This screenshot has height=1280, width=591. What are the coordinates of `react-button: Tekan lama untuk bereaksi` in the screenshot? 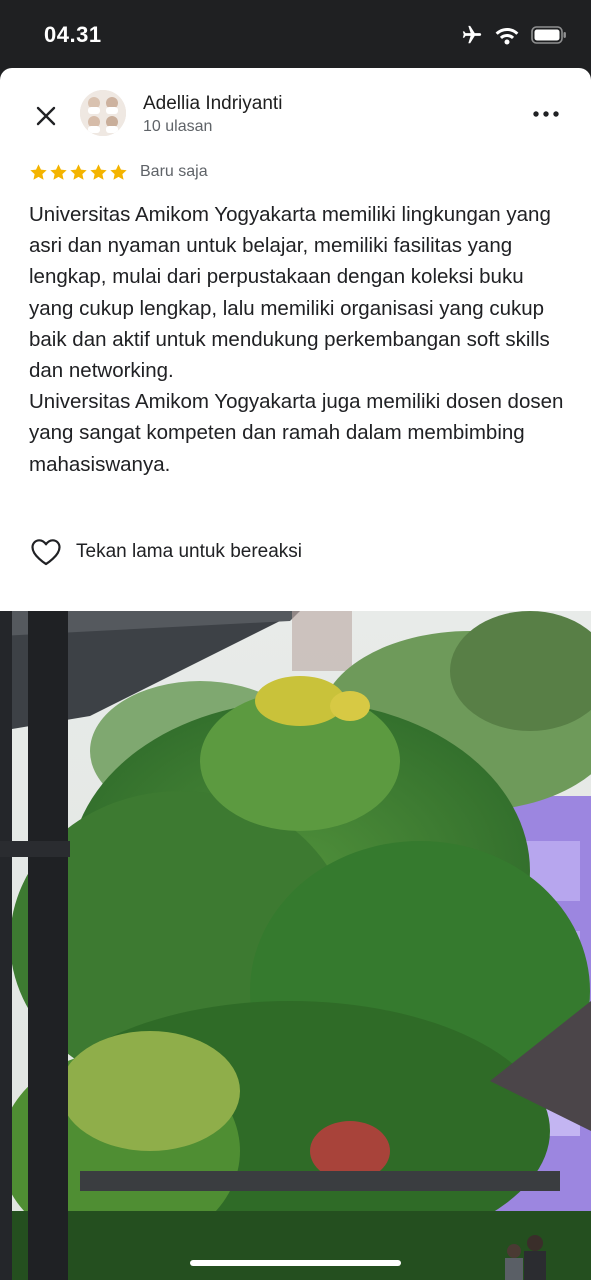 It's located at (166, 552).